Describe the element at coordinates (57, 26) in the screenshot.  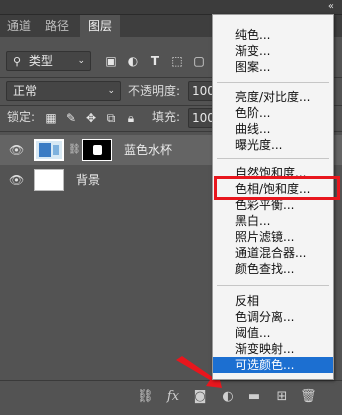
I see `tab-paths: 路径` at that location.